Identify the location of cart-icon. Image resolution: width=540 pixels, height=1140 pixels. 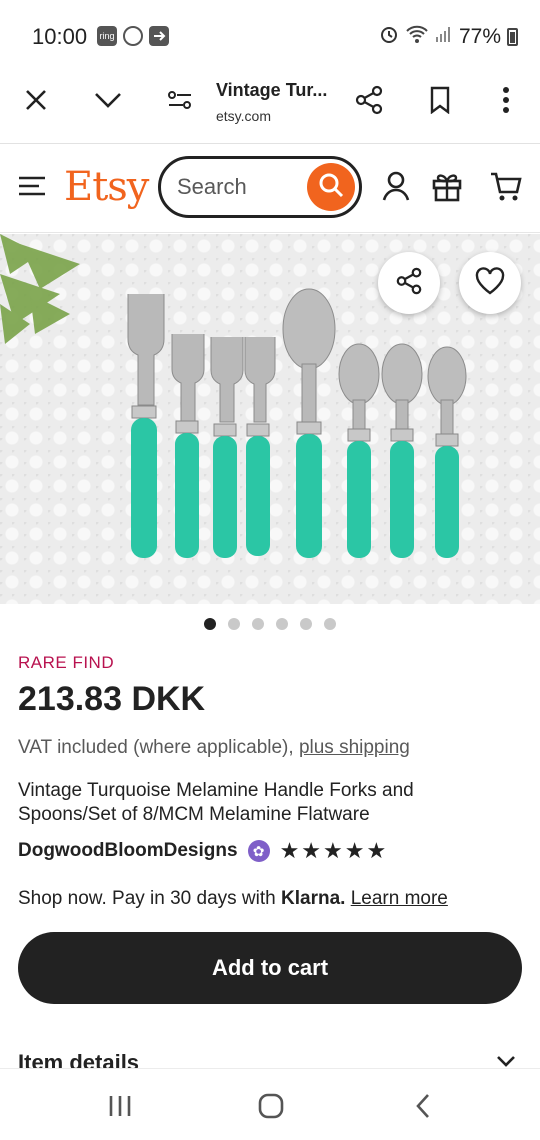
(506, 186).